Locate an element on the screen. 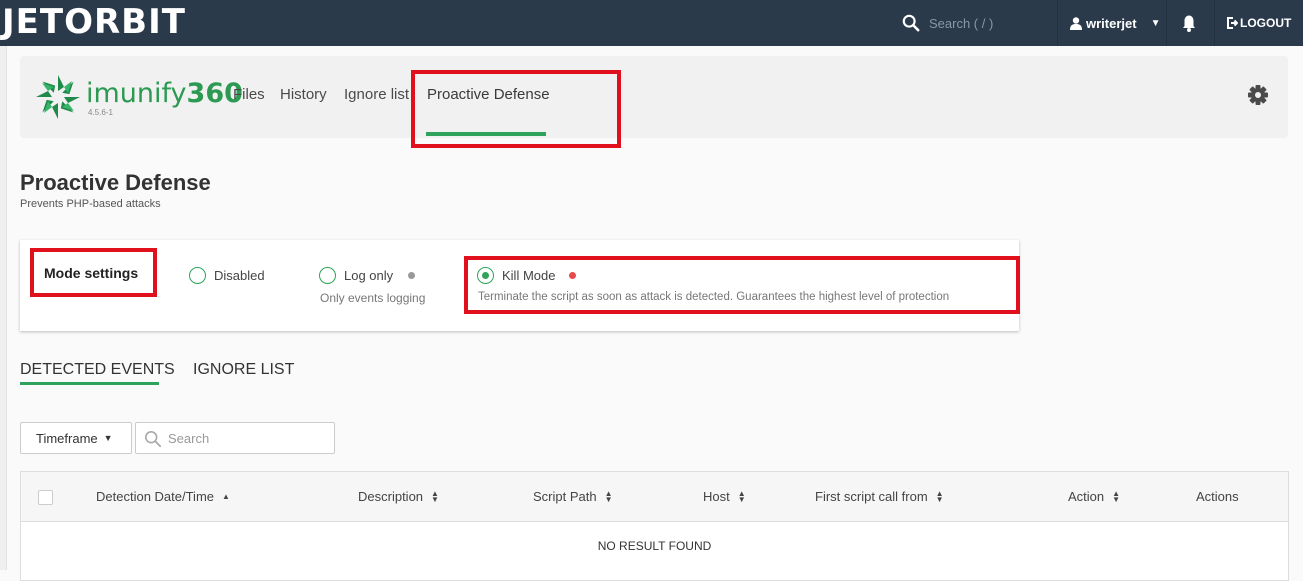  imunify-logo-icon is located at coordinates (58, 97).